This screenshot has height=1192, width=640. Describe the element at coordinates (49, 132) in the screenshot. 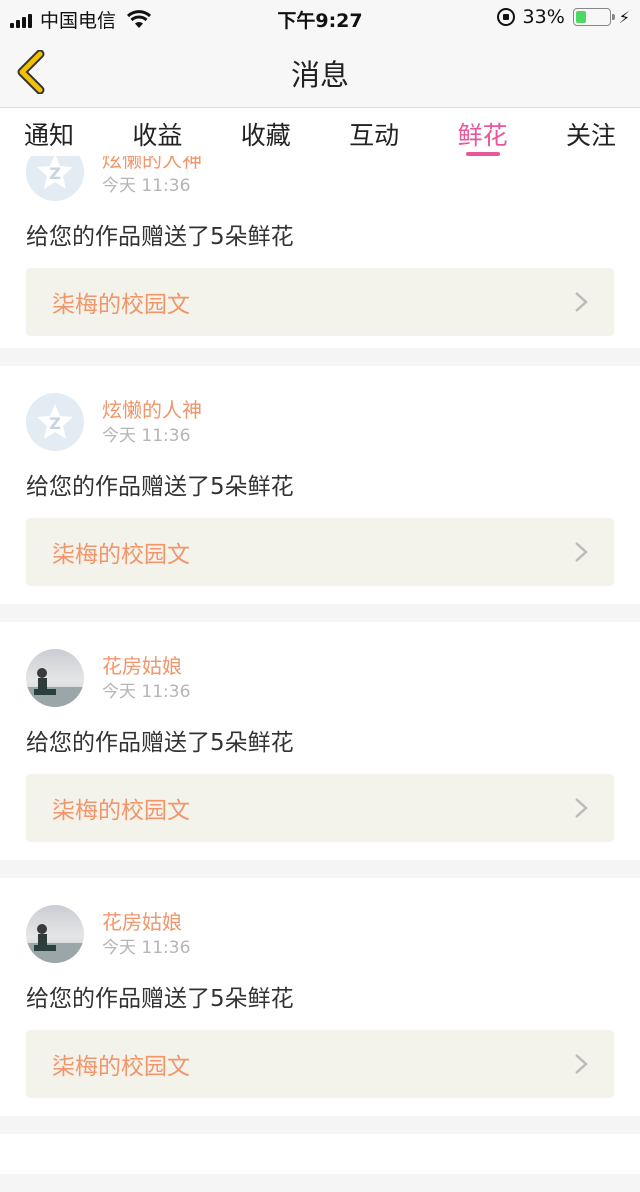

I see `tab-notifications: 通知` at that location.